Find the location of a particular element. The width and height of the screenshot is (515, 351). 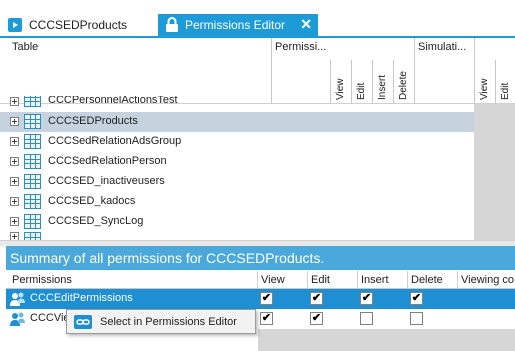

context-menu: Select in Permissions Editor is located at coordinates (161, 321).